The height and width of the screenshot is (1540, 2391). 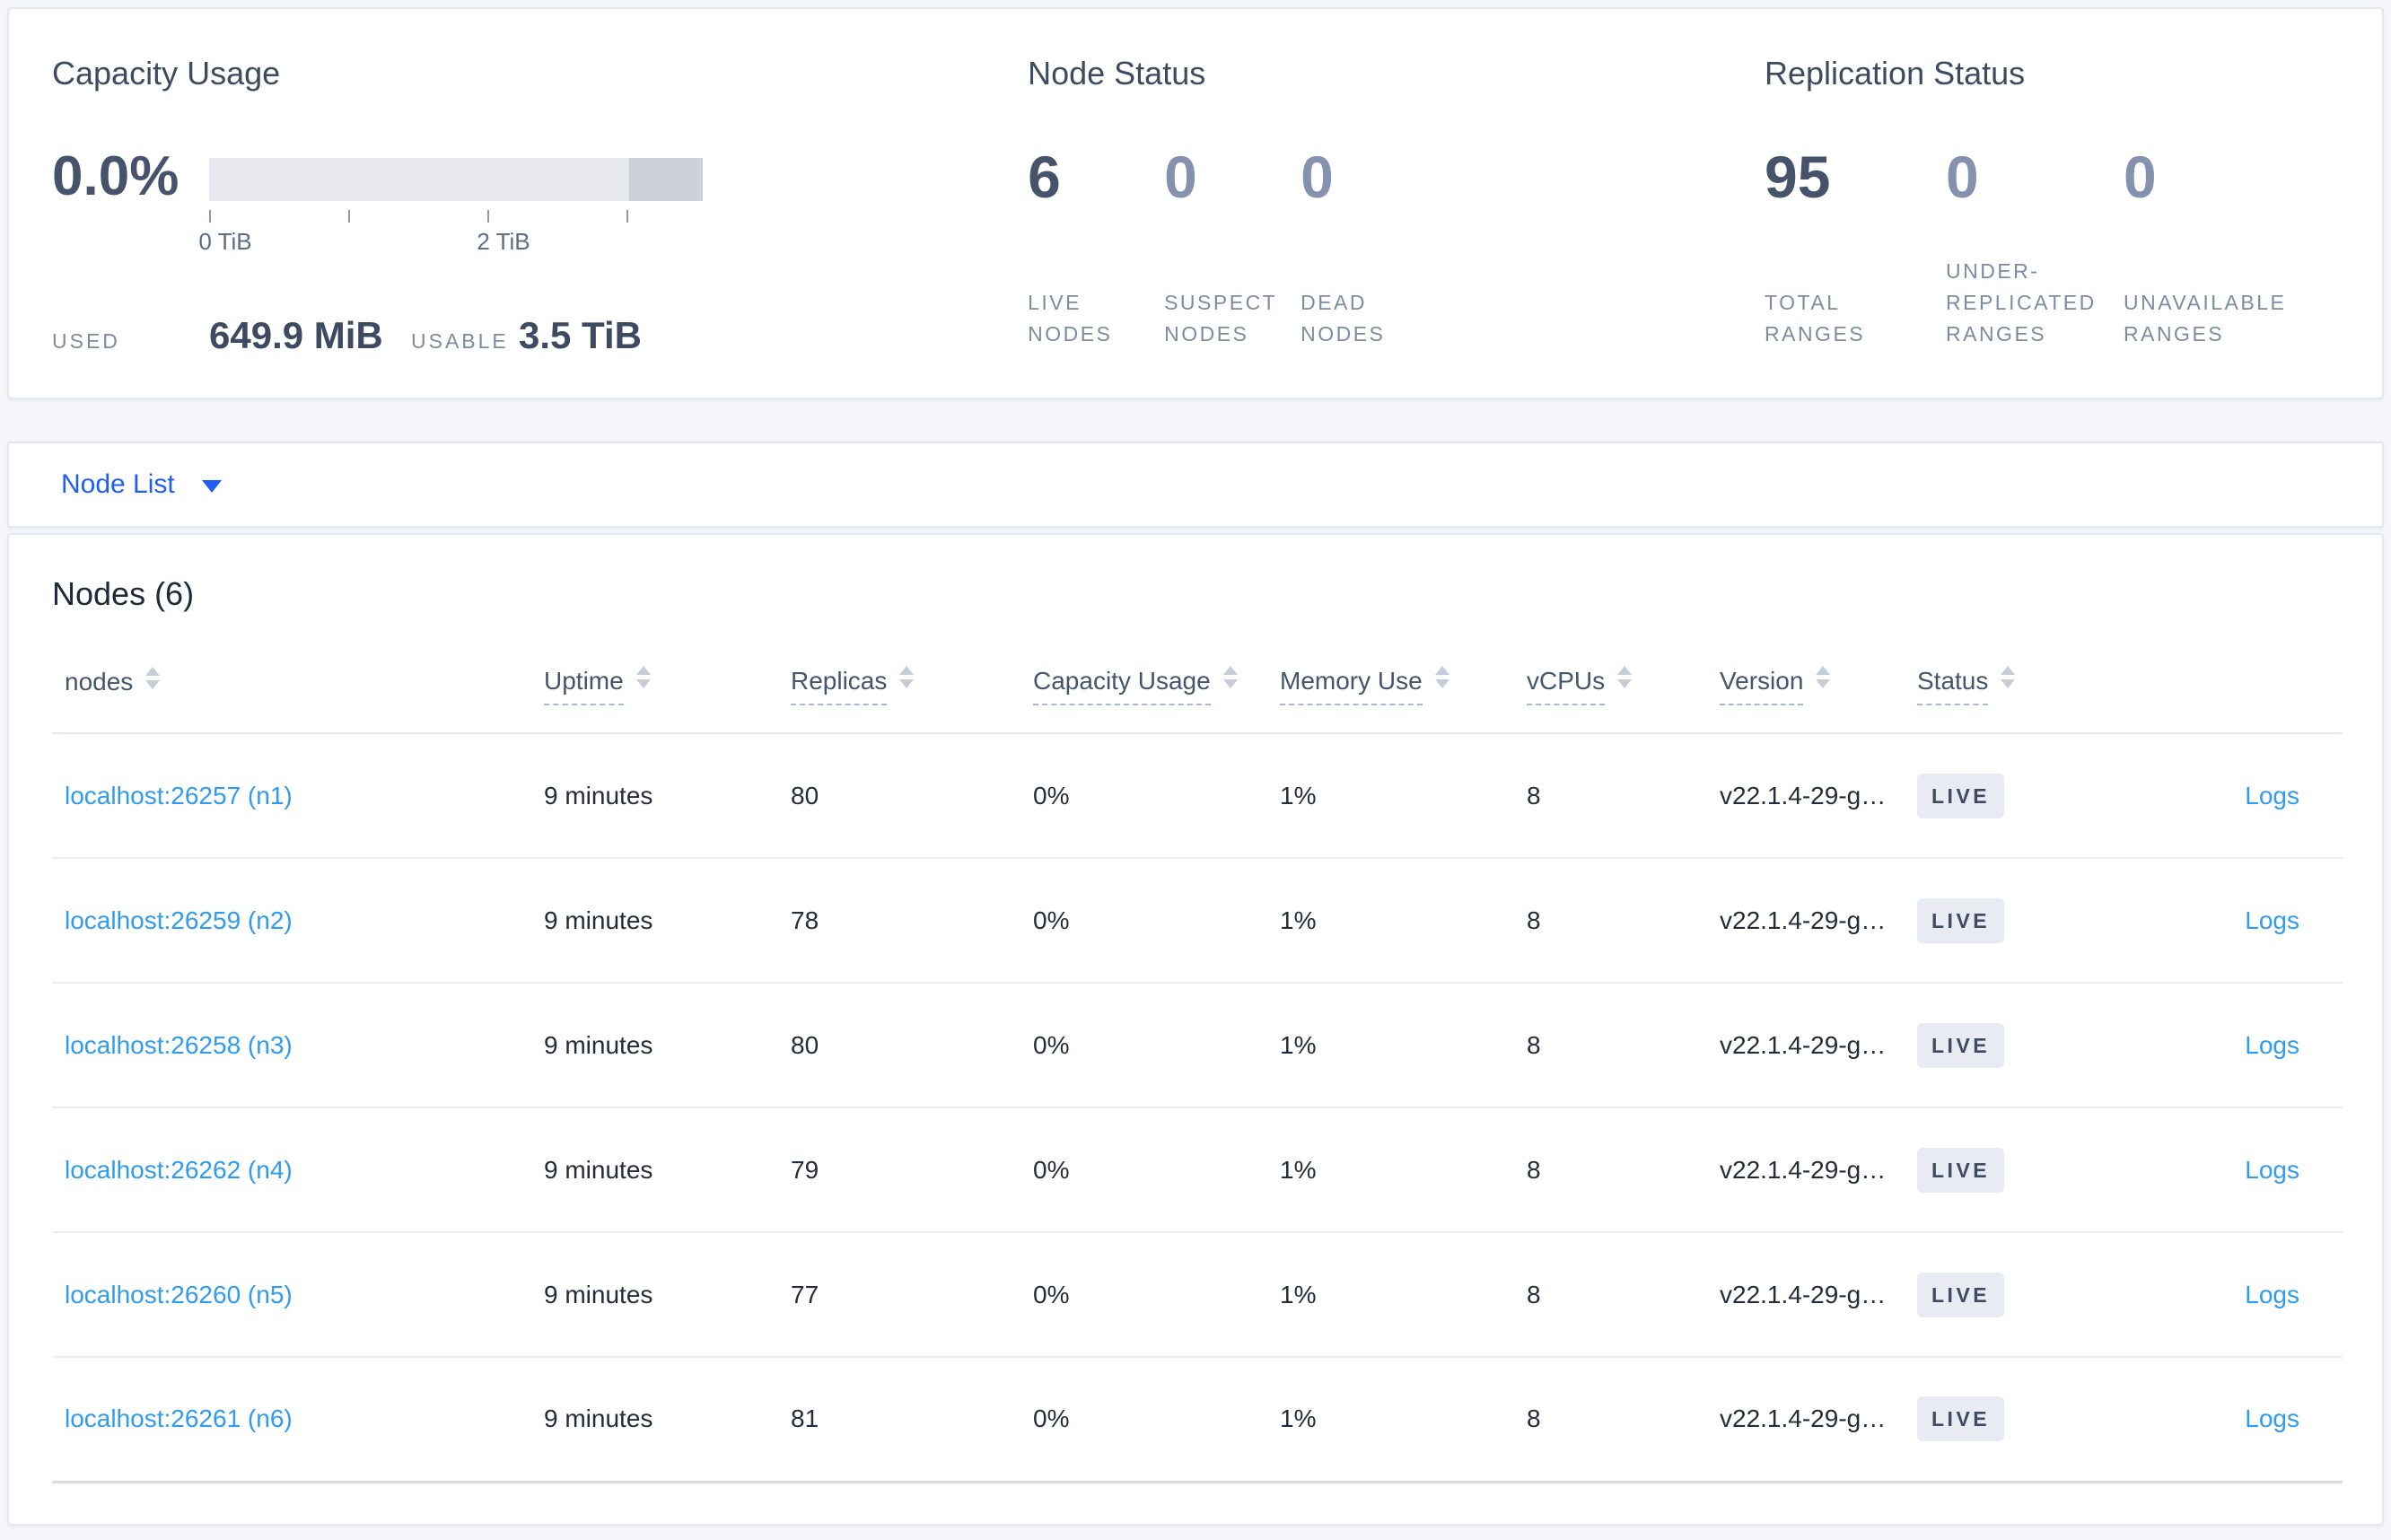 I want to click on column-header-label: Capacity Usage, so click(x=1122, y=686).